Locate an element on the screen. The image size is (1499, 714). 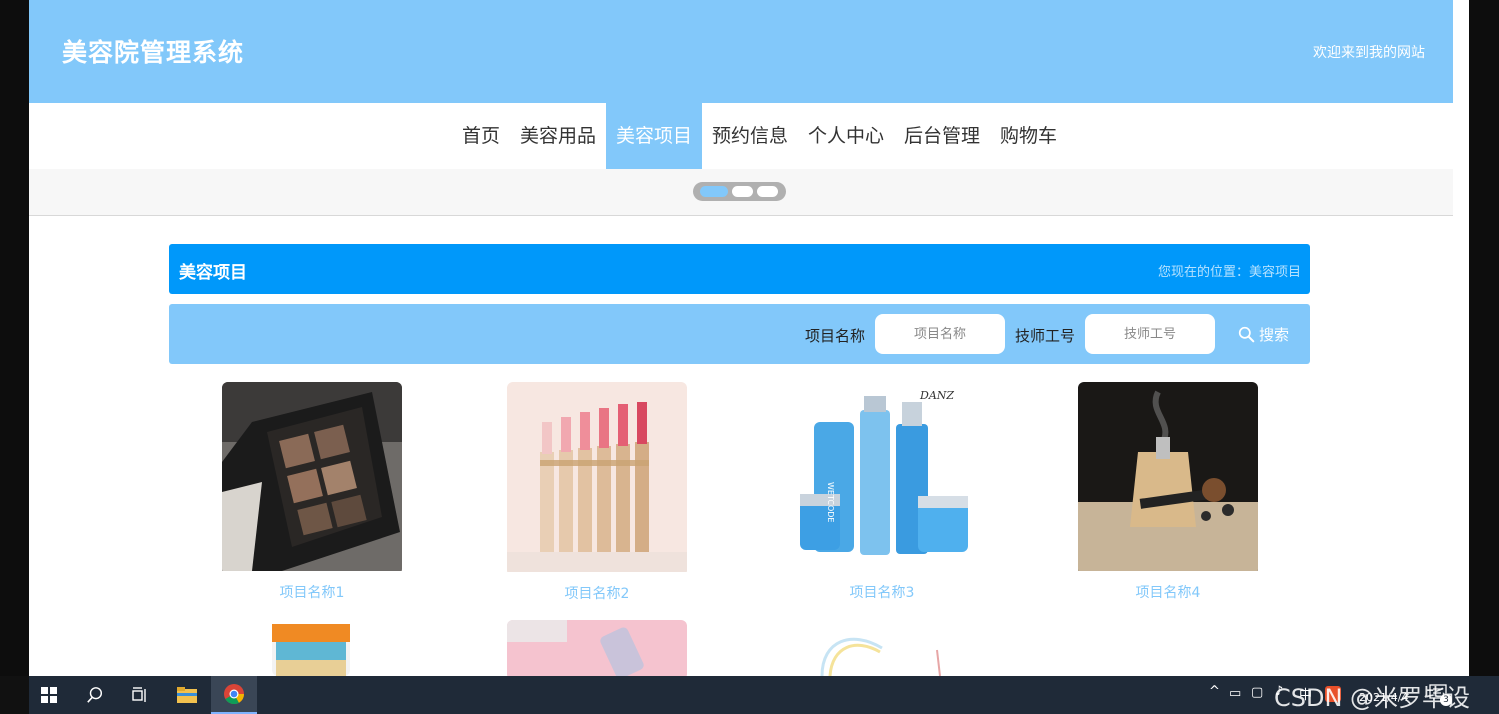
site-title: 美容院管理系统 is located at coordinates (153, 52).